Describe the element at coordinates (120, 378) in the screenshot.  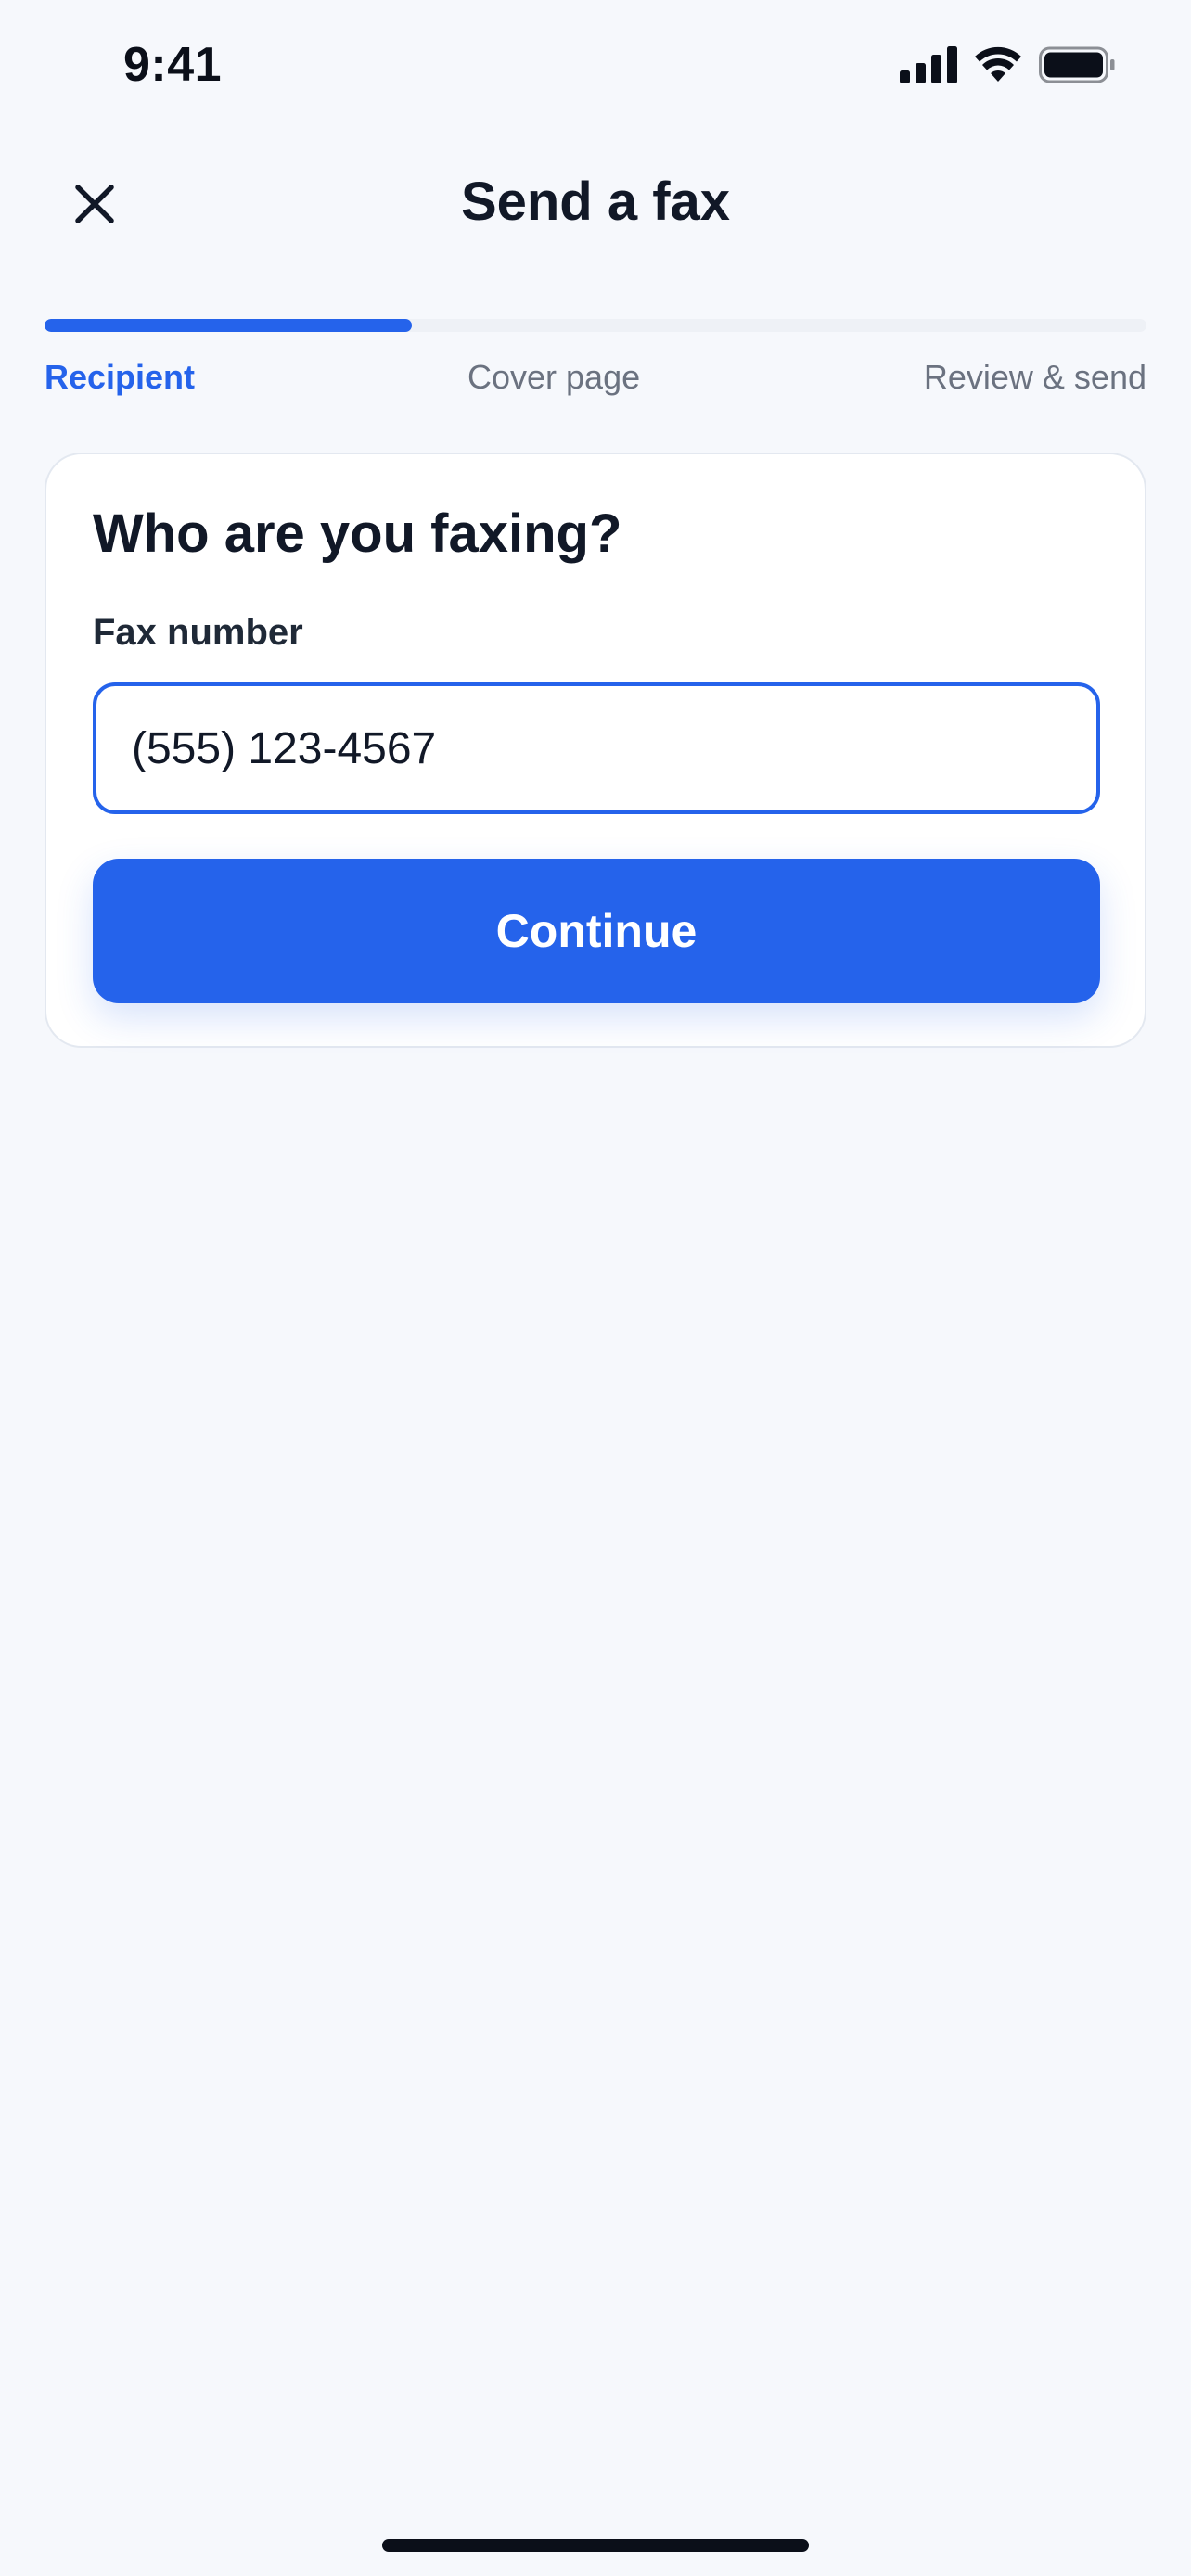
I see `step-recipient: Recipient` at that location.